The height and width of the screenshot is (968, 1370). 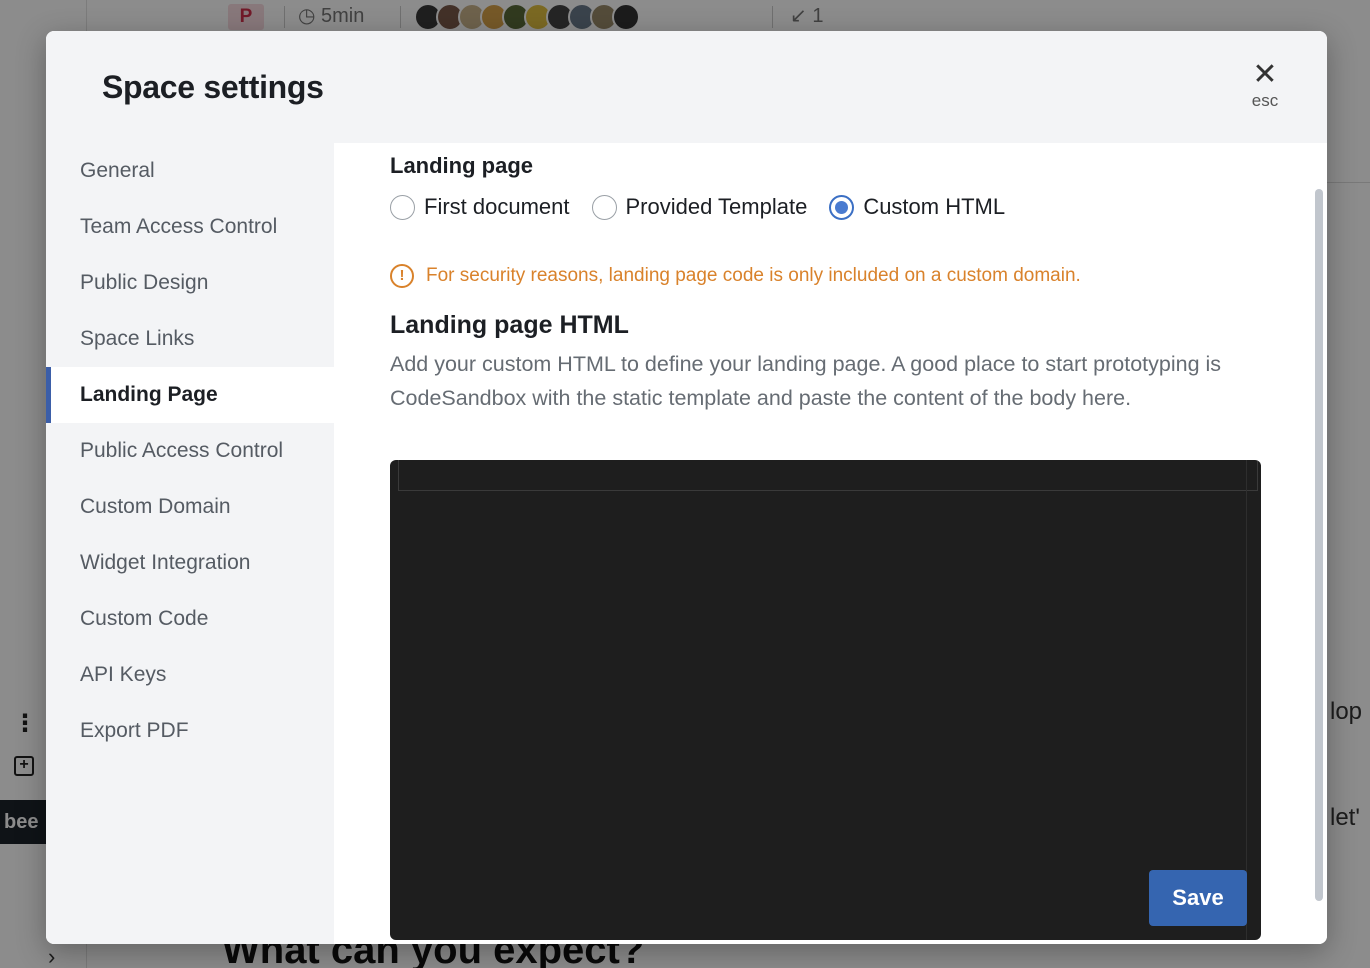 I want to click on close-icon: ✕, so click(x=1265, y=74).